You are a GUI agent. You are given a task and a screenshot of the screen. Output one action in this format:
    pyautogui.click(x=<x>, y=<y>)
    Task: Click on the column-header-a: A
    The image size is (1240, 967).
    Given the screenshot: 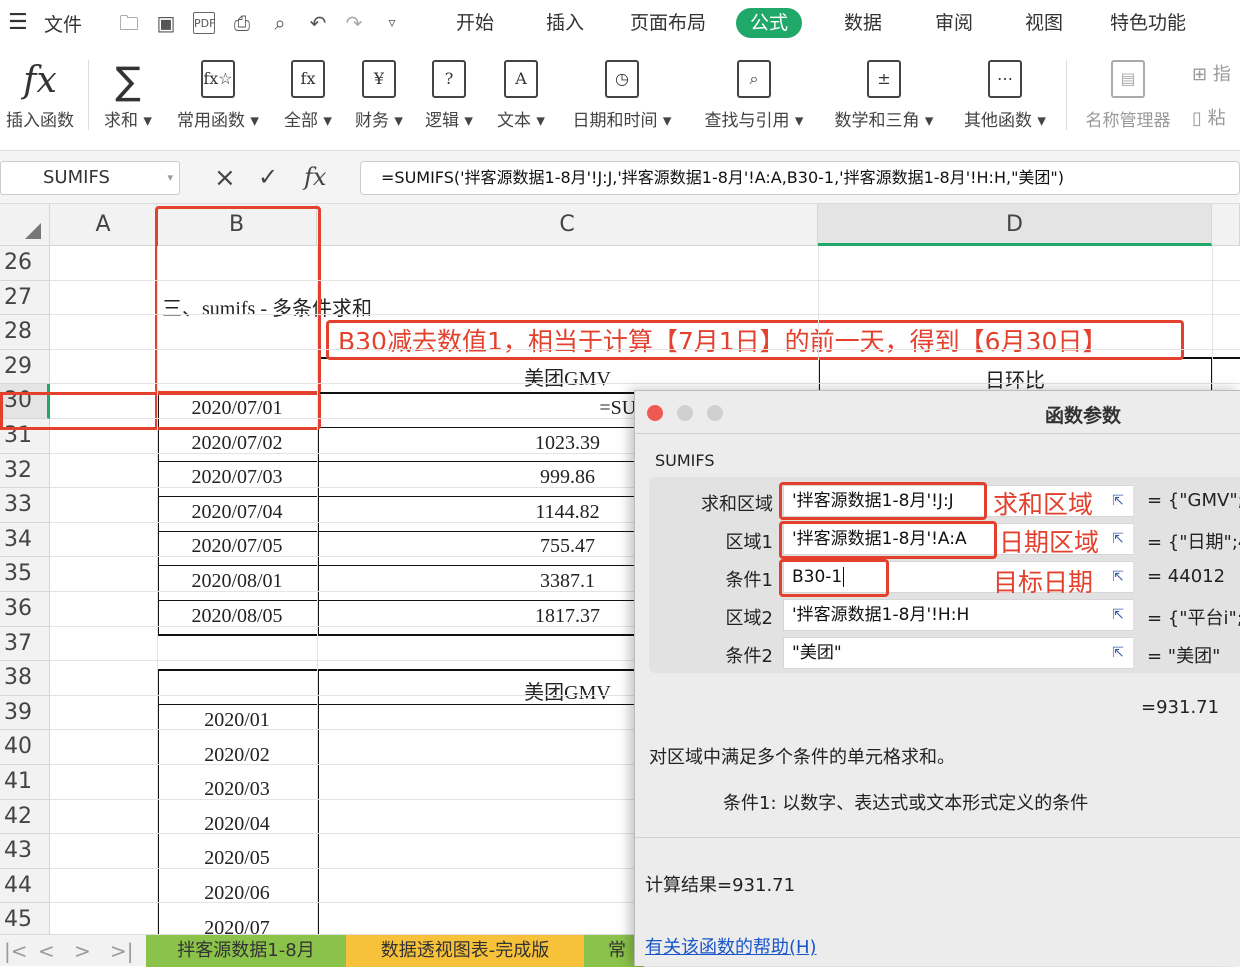 What is the action you would take?
    pyautogui.click(x=103, y=225)
    